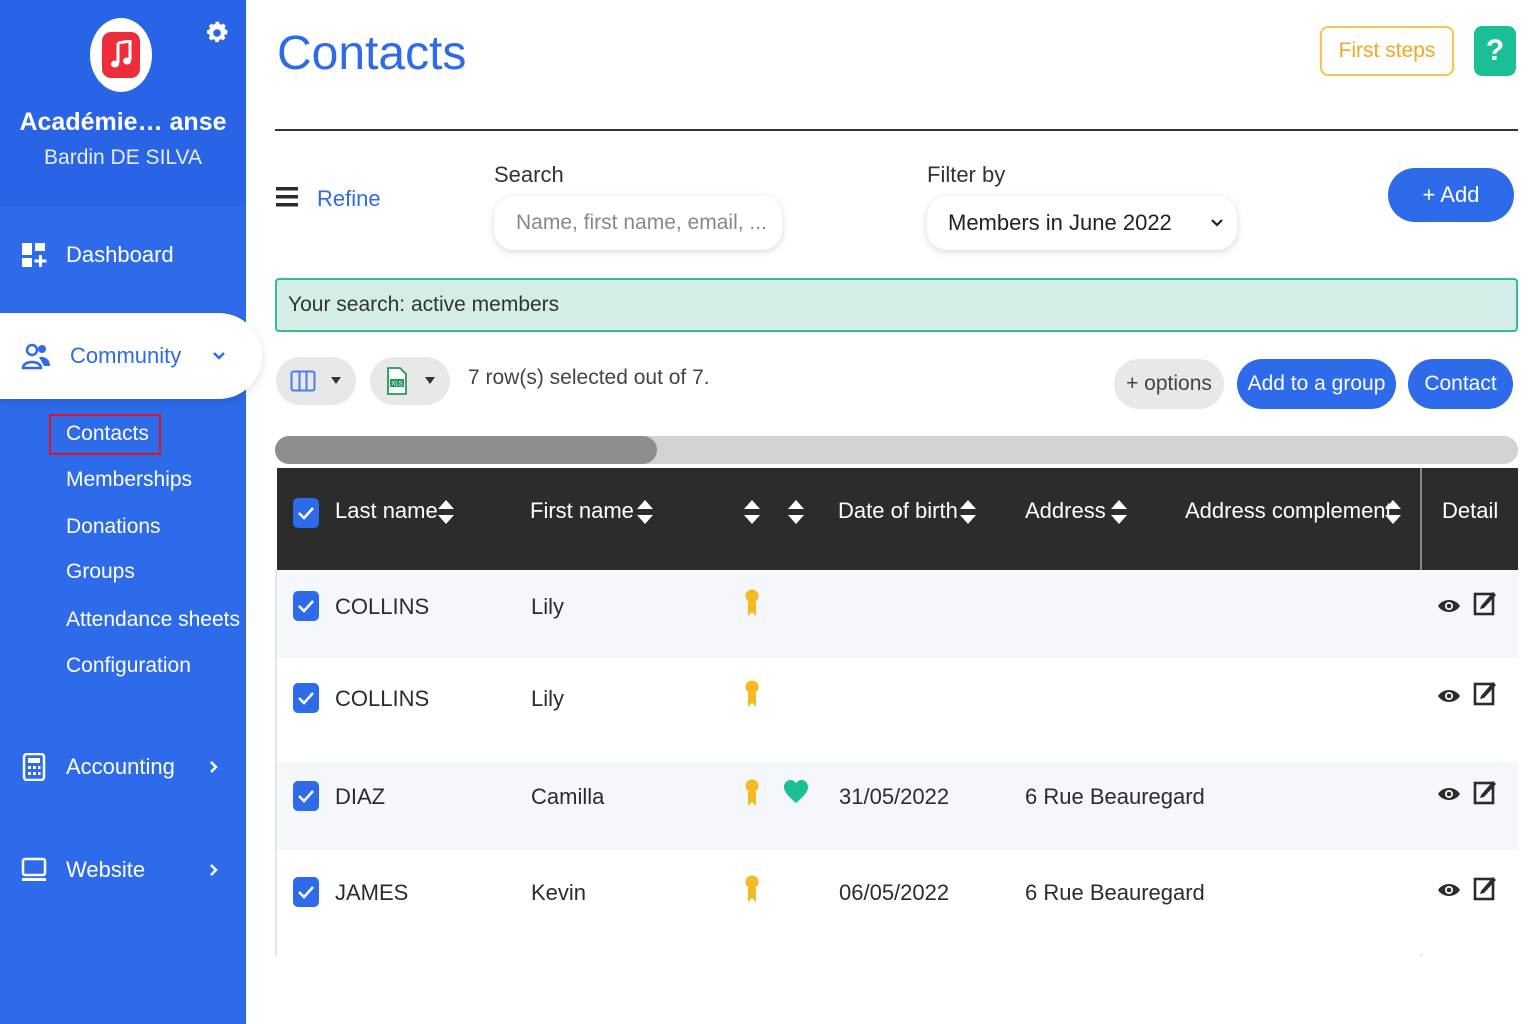 Image resolution: width=1536 pixels, height=1024 pixels. Describe the element at coordinates (303, 381) in the screenshot. I see `columns-icon` at that location.